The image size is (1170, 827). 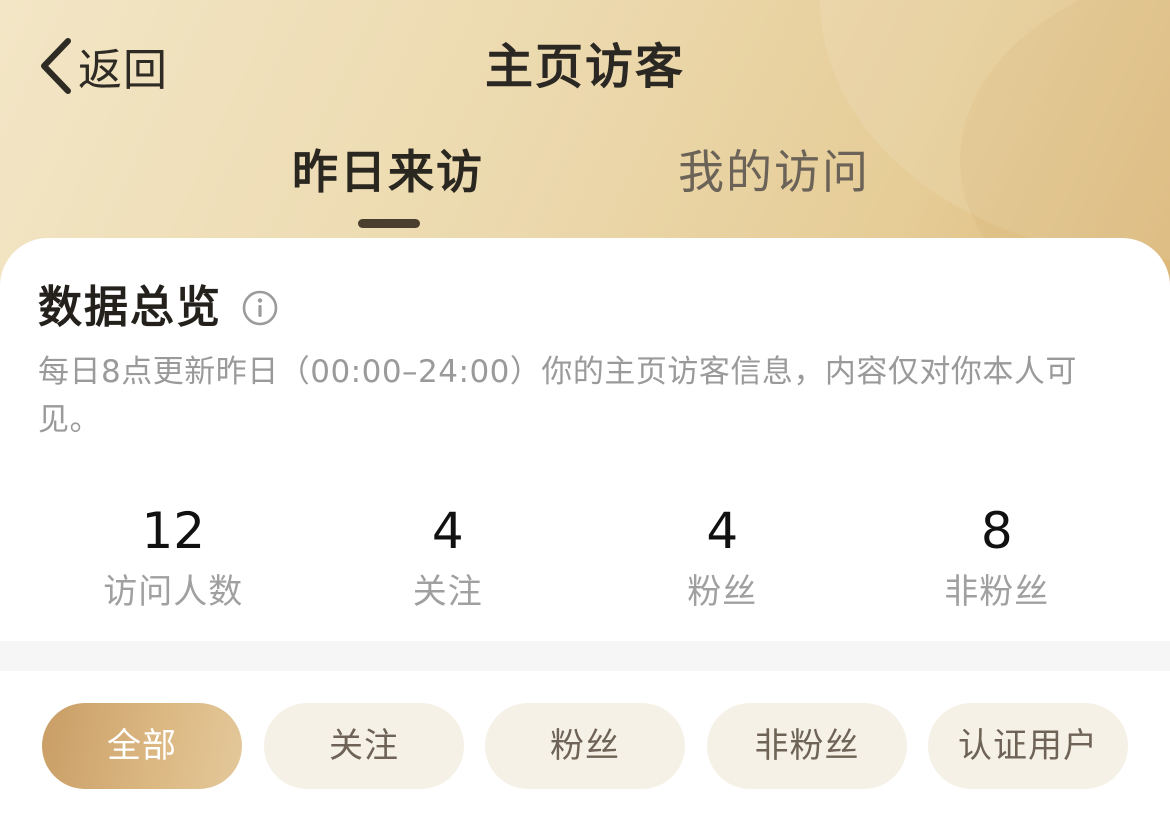 I want to click on info-circle-icon, so click(x=260, y=308).